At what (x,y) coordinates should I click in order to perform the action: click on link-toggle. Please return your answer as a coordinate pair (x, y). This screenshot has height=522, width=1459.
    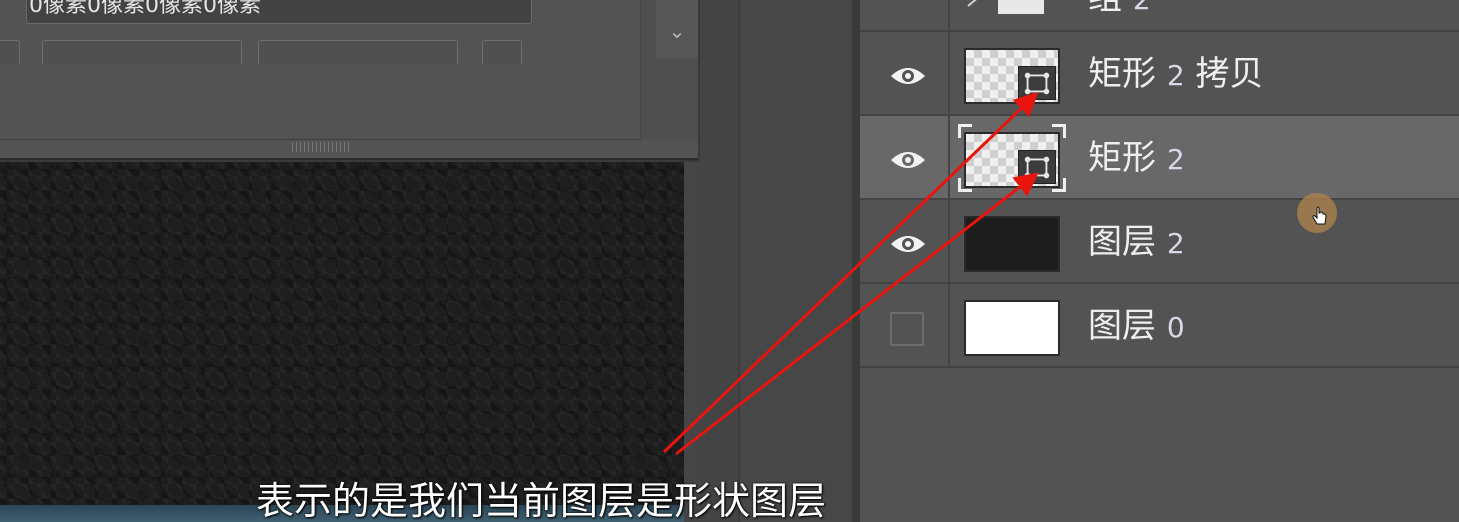
    Looking at the image, I should click on (502, 52).